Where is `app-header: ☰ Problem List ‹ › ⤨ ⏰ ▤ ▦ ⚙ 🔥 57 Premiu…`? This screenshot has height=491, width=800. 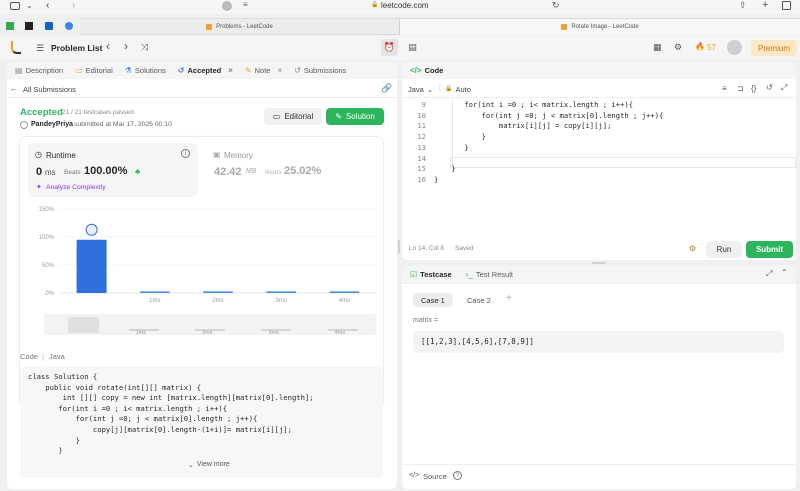 app-header: ☰ Problem List ‹ › ⤨ ⏰ ▤ ▦ ⚙ 🔥 57 Premiu… is located at coordinates (400, 48).